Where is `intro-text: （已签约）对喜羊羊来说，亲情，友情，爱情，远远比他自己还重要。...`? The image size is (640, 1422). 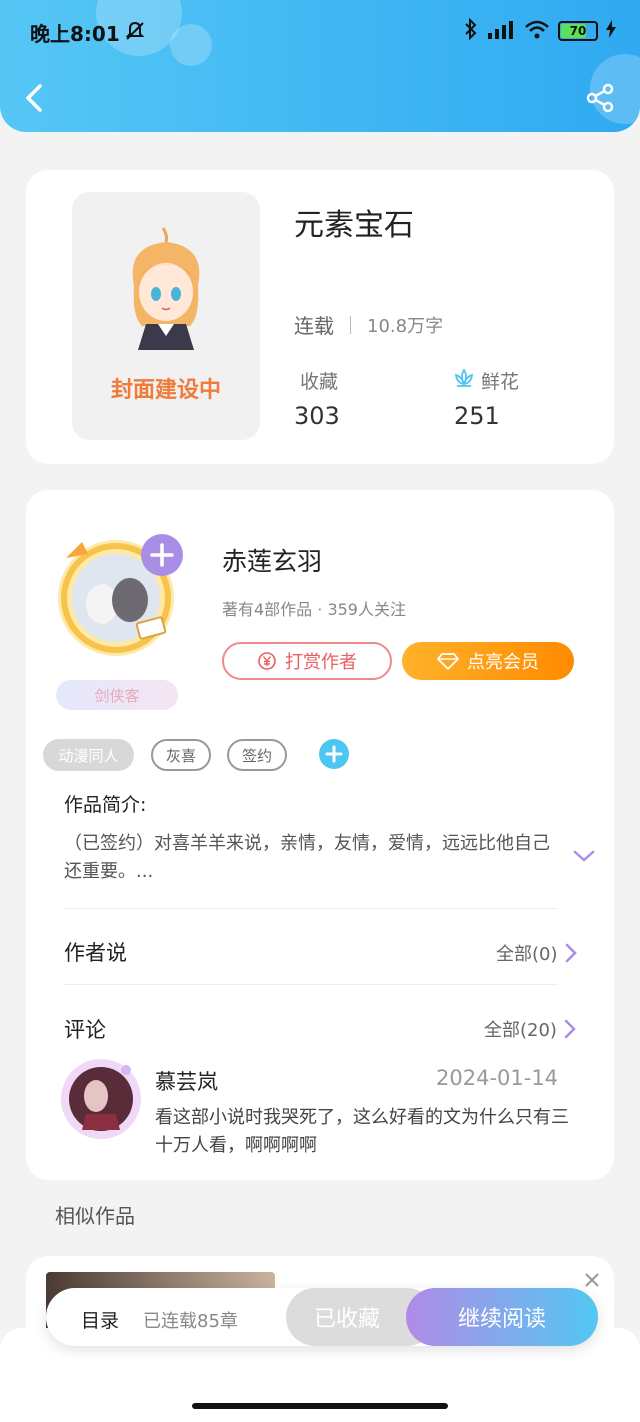
intro-text: （已签约）对喜羊羊来说，亲情，友情，爱情，远远比他自己还重要。... is located at coordinates (307, 857).